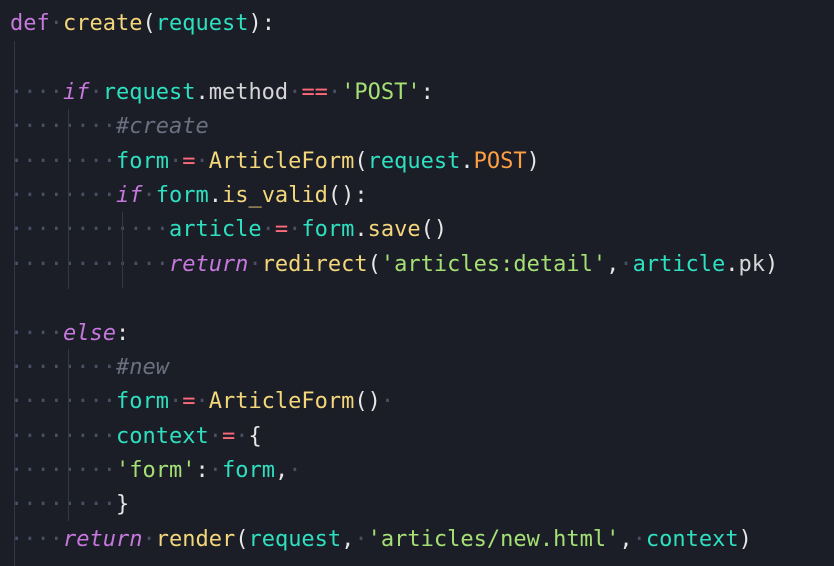 The width and height of the screenshot is (834, 566). Describe the element at coordinates (422, 334) in the screenshot. I see `code-line: ····else:` at that location.